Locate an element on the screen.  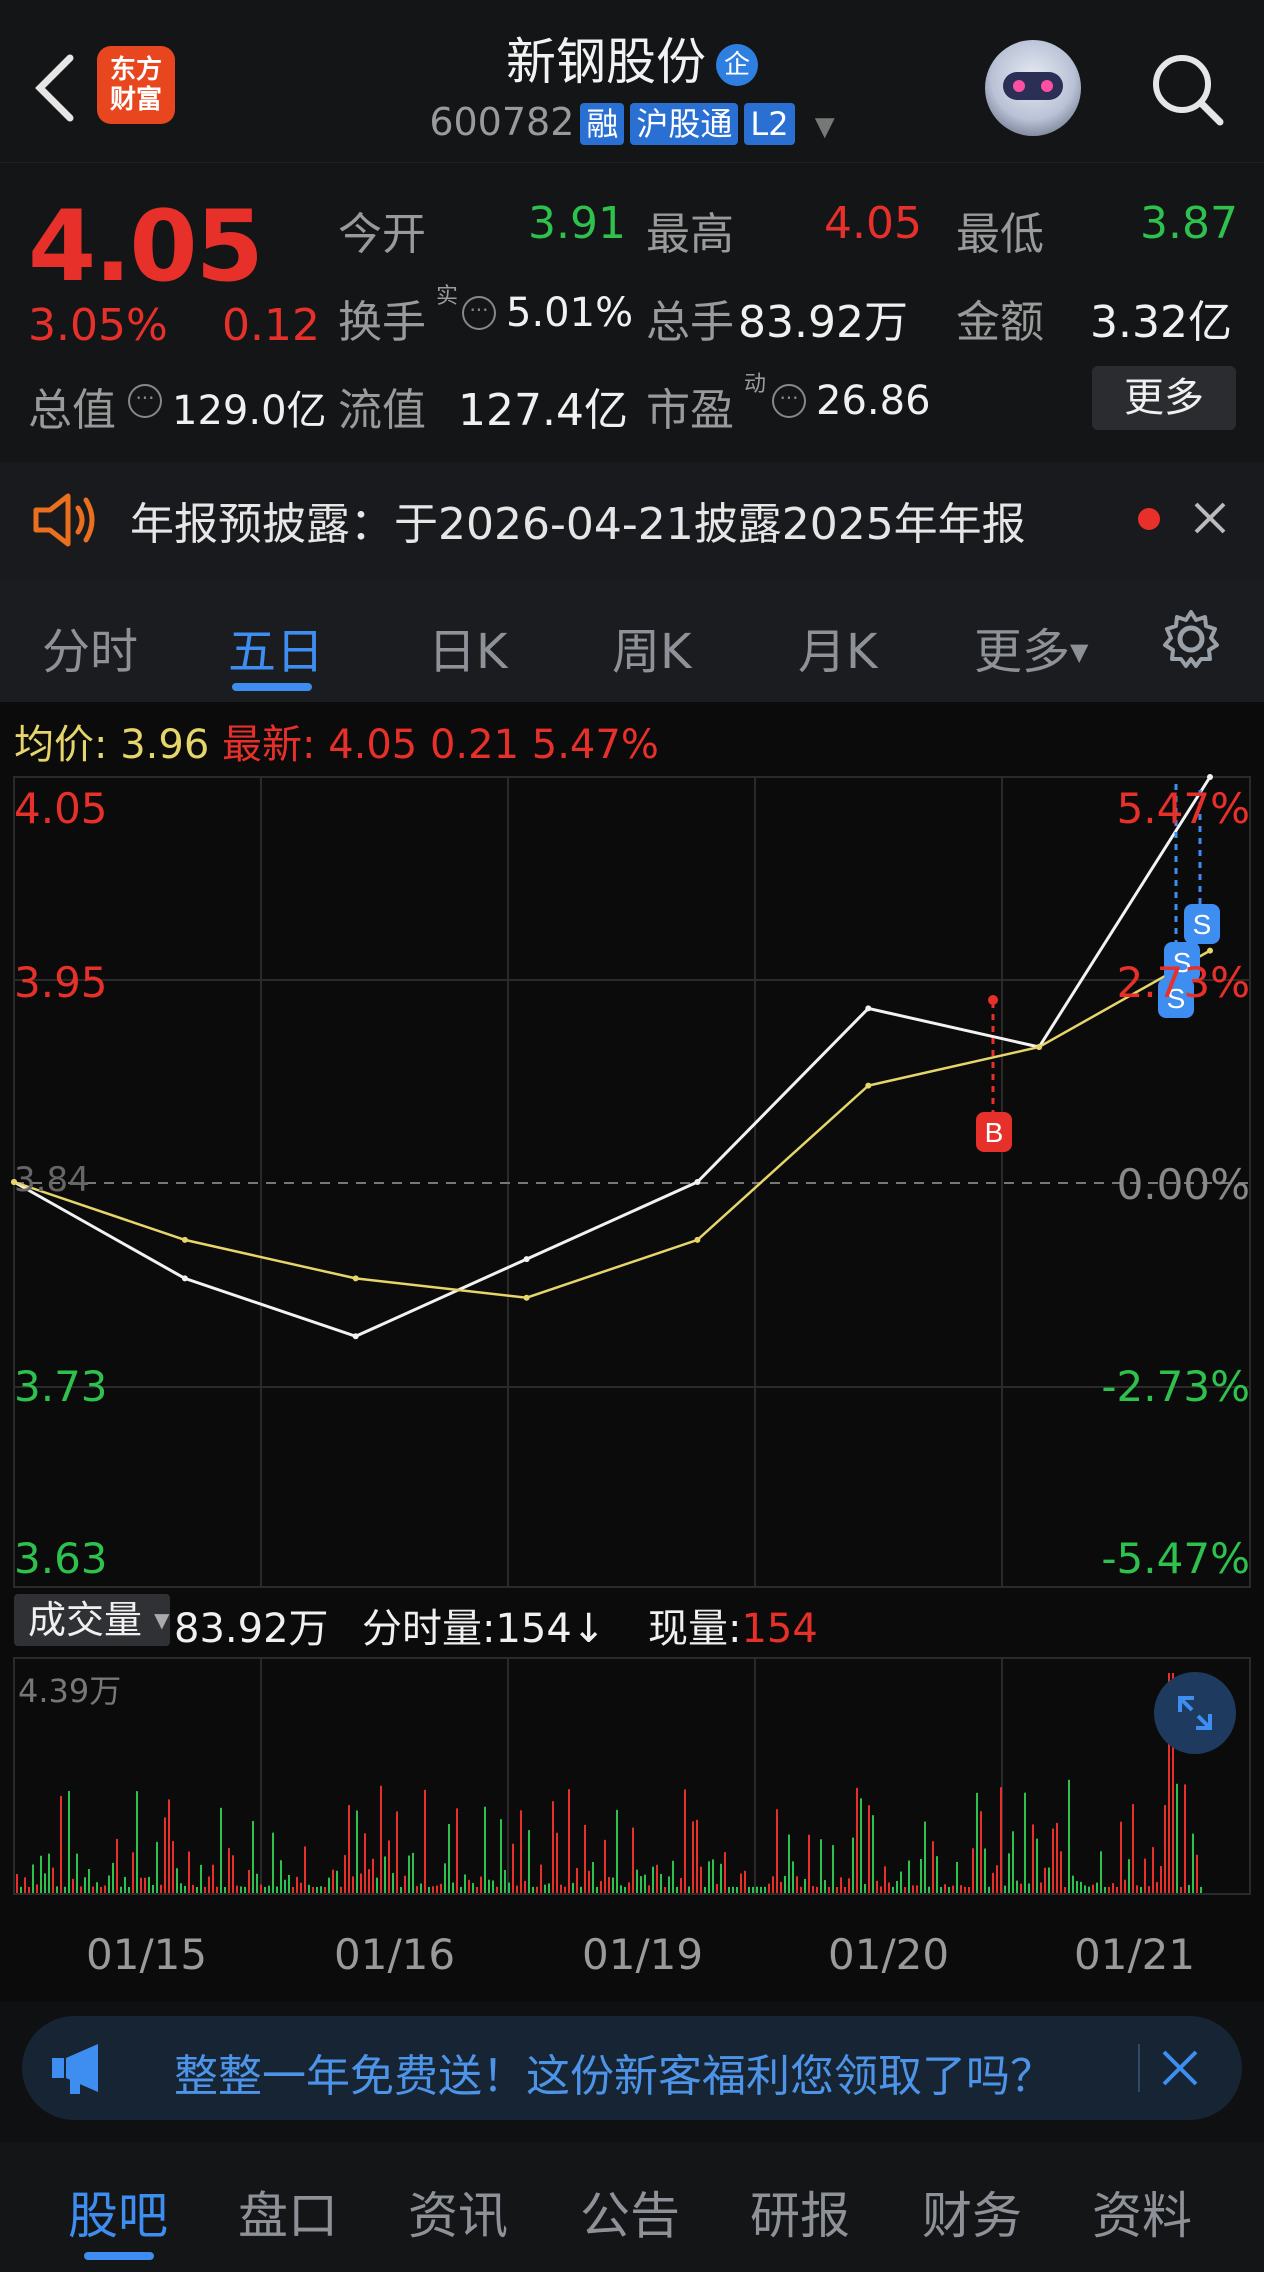
tab-more: 更多▼ is located at coordinates (1031, 647).